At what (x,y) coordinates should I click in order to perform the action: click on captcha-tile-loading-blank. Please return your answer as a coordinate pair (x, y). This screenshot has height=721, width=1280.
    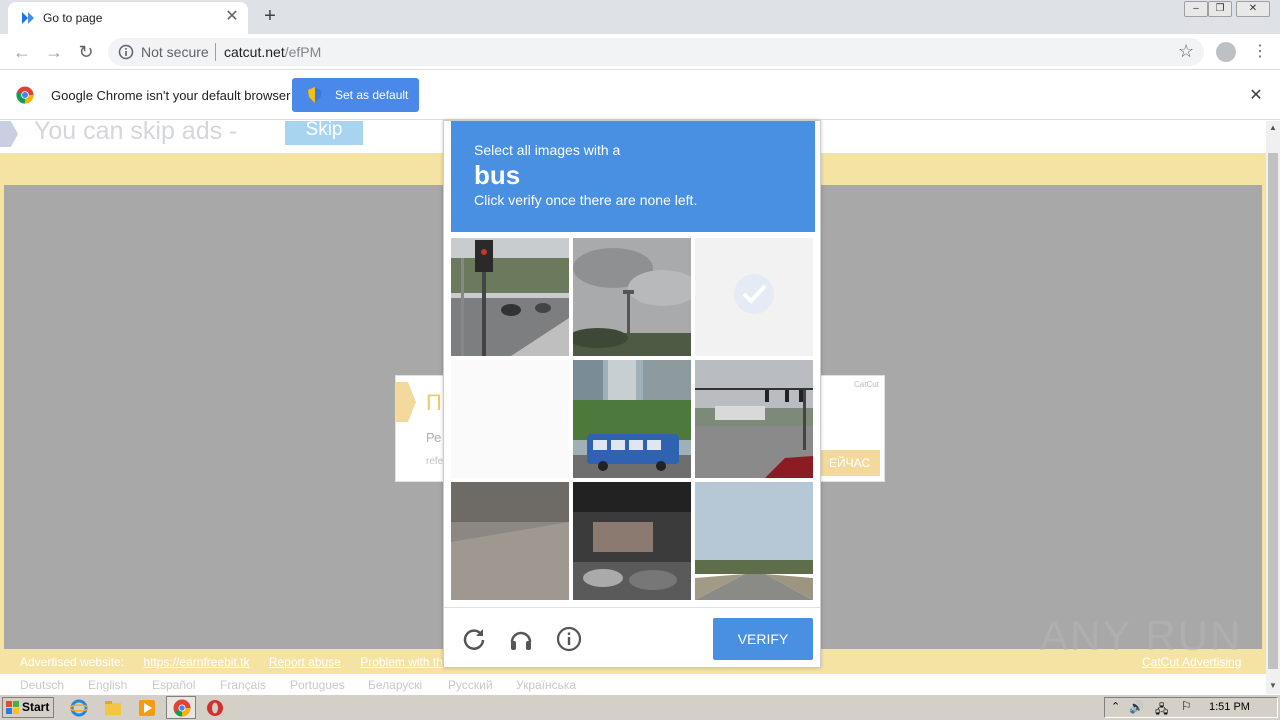
    Looking at the image, I should click on (510, 419).